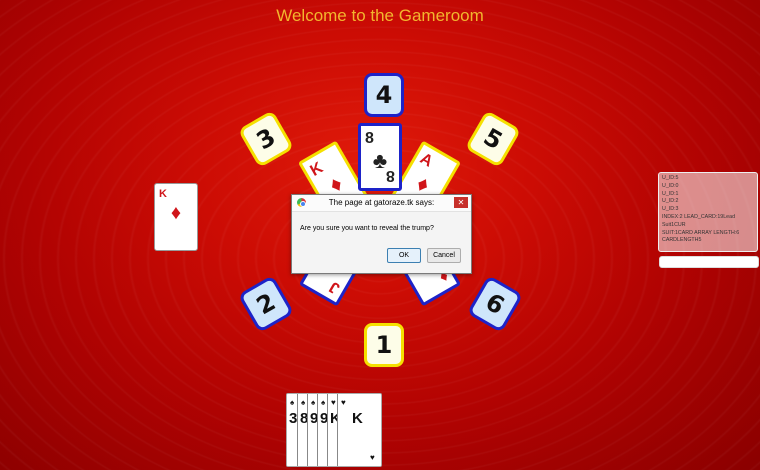 This screenshot has width=760, height=470. I want to click on seat-number: 6, so click(495, 304).